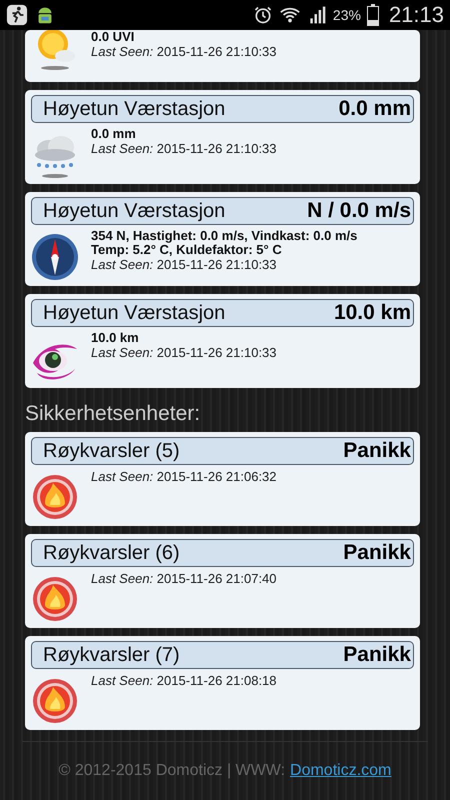 The height and width of the screenshot is (800, 450). Describe the element at coordinates (111, 553) in the screenshot. I see `device-name: Røykvarsler (6)` at that location.